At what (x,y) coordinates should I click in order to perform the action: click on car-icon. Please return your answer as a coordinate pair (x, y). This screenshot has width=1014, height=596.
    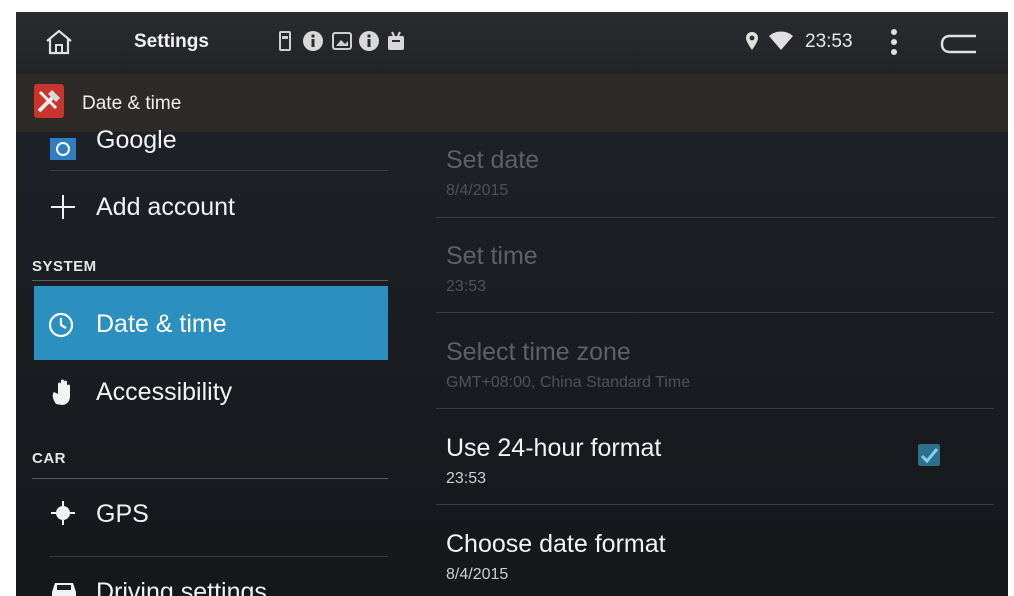
    Looking at the image, I should click on (64, 589).